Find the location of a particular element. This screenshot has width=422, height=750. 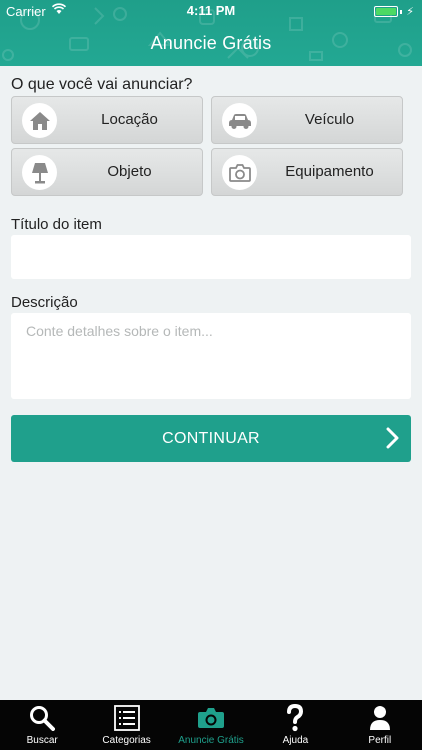

category-button-veiculo: Veículo is located at coordinates (307, 120).